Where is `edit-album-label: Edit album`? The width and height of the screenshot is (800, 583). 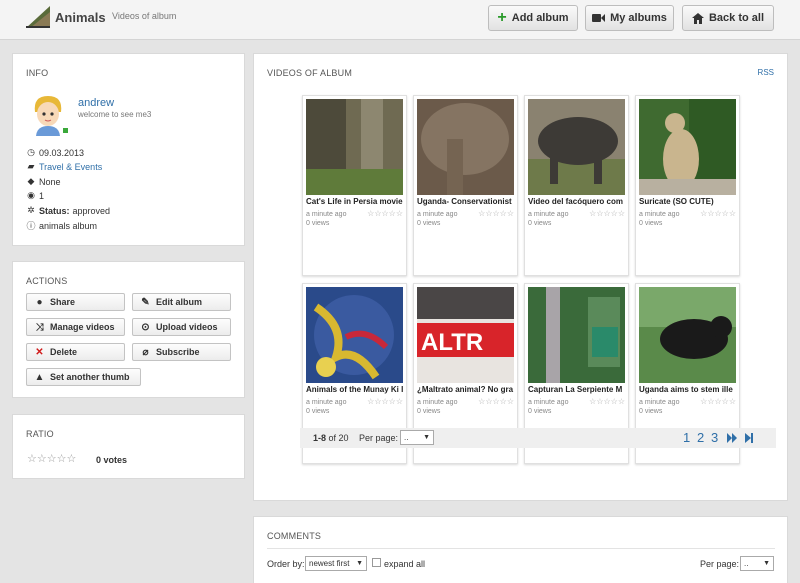
edit-album-label: Edit album is located at coordinates (179, 302).